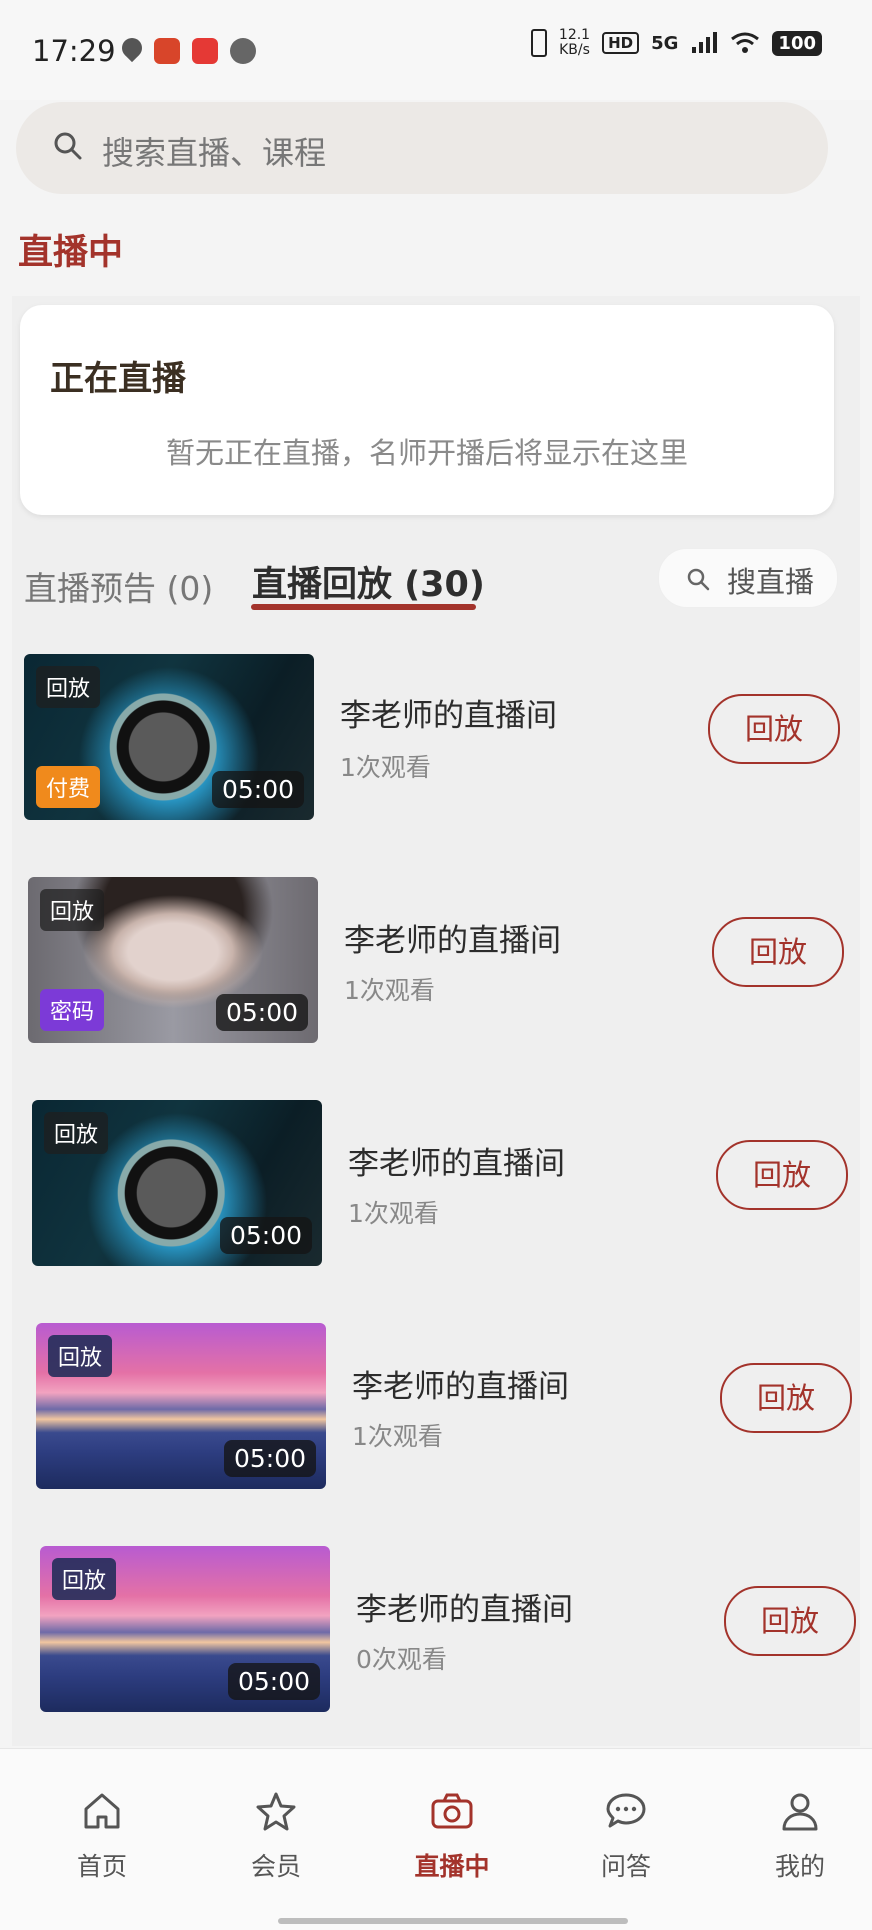 Image resolution: width=872 pixels, height=1930 pixels. Describe the element at coordinates (797, 43) in the screenshot. I see `battery-indicator: 100` at that location.